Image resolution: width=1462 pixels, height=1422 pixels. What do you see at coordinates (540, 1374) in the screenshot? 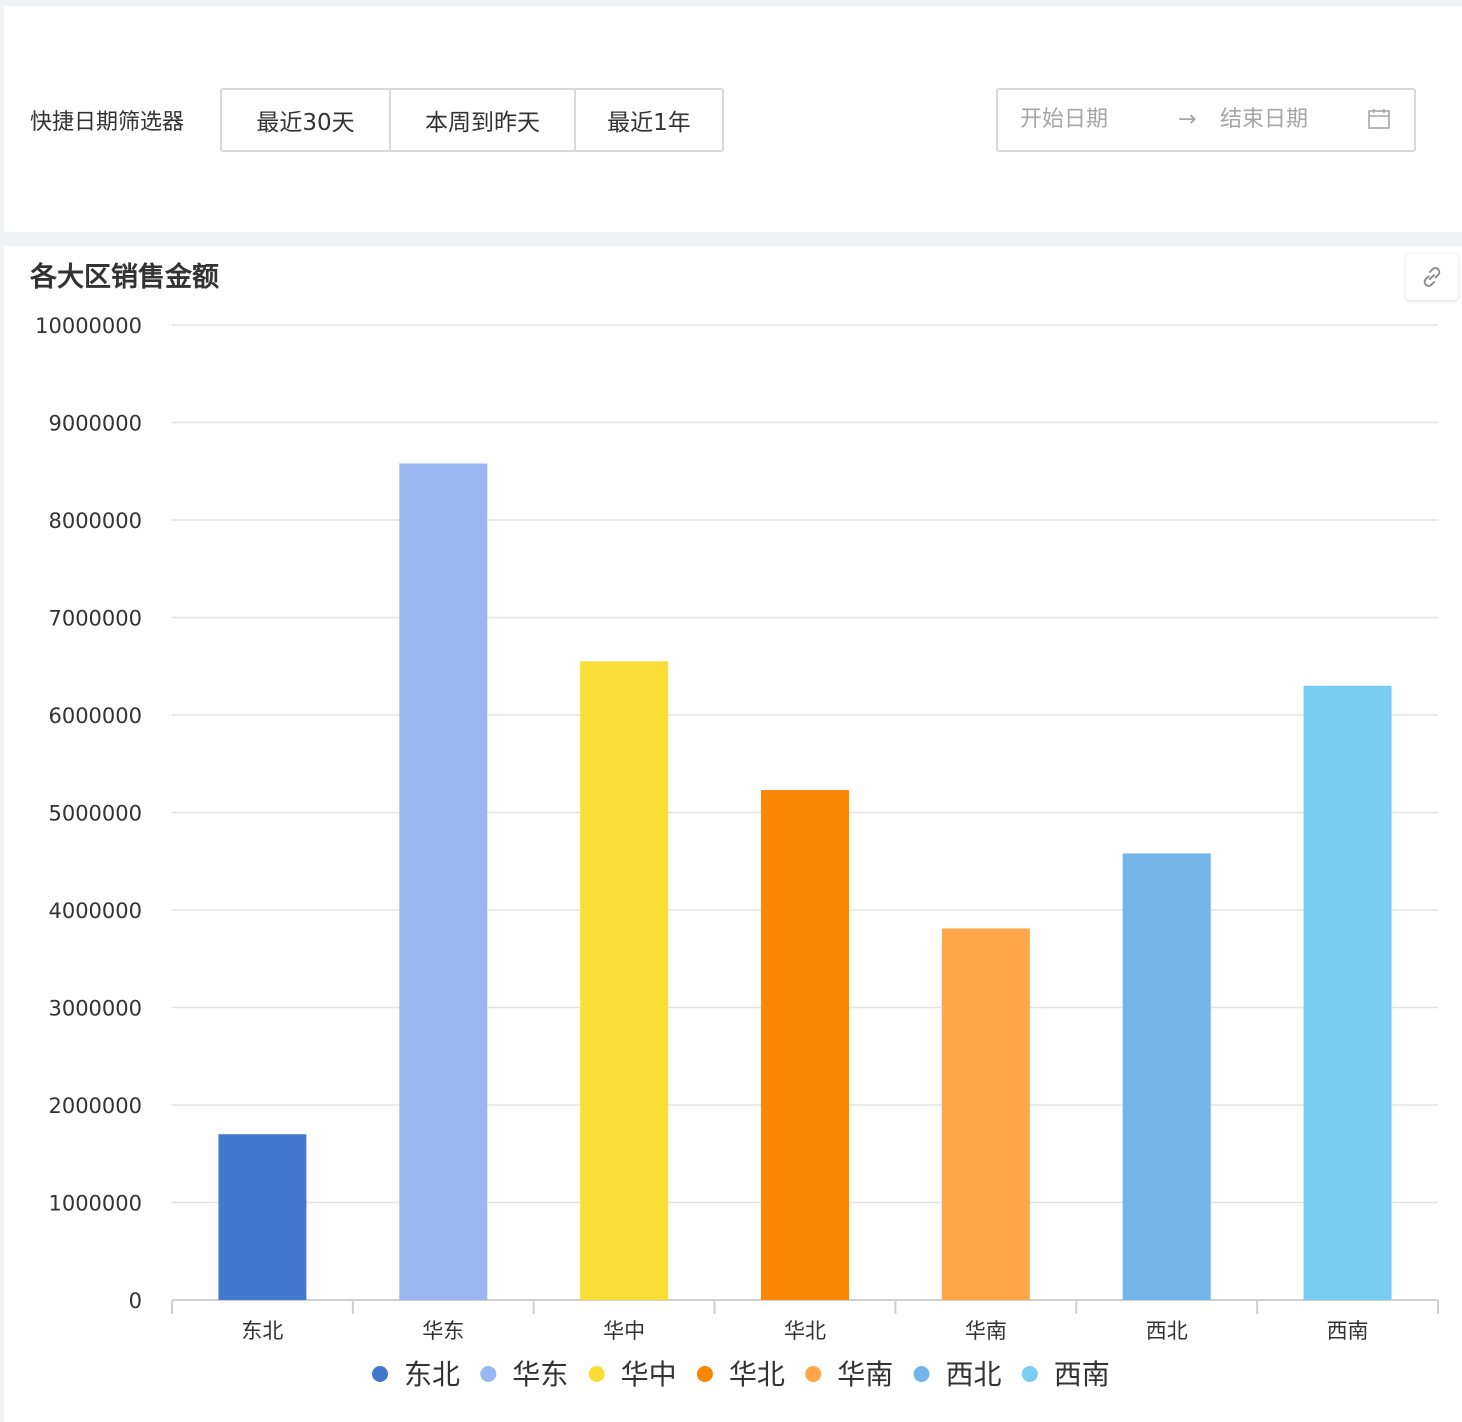
I see `legend-label: 华东` at bounding box center [540, 1374].